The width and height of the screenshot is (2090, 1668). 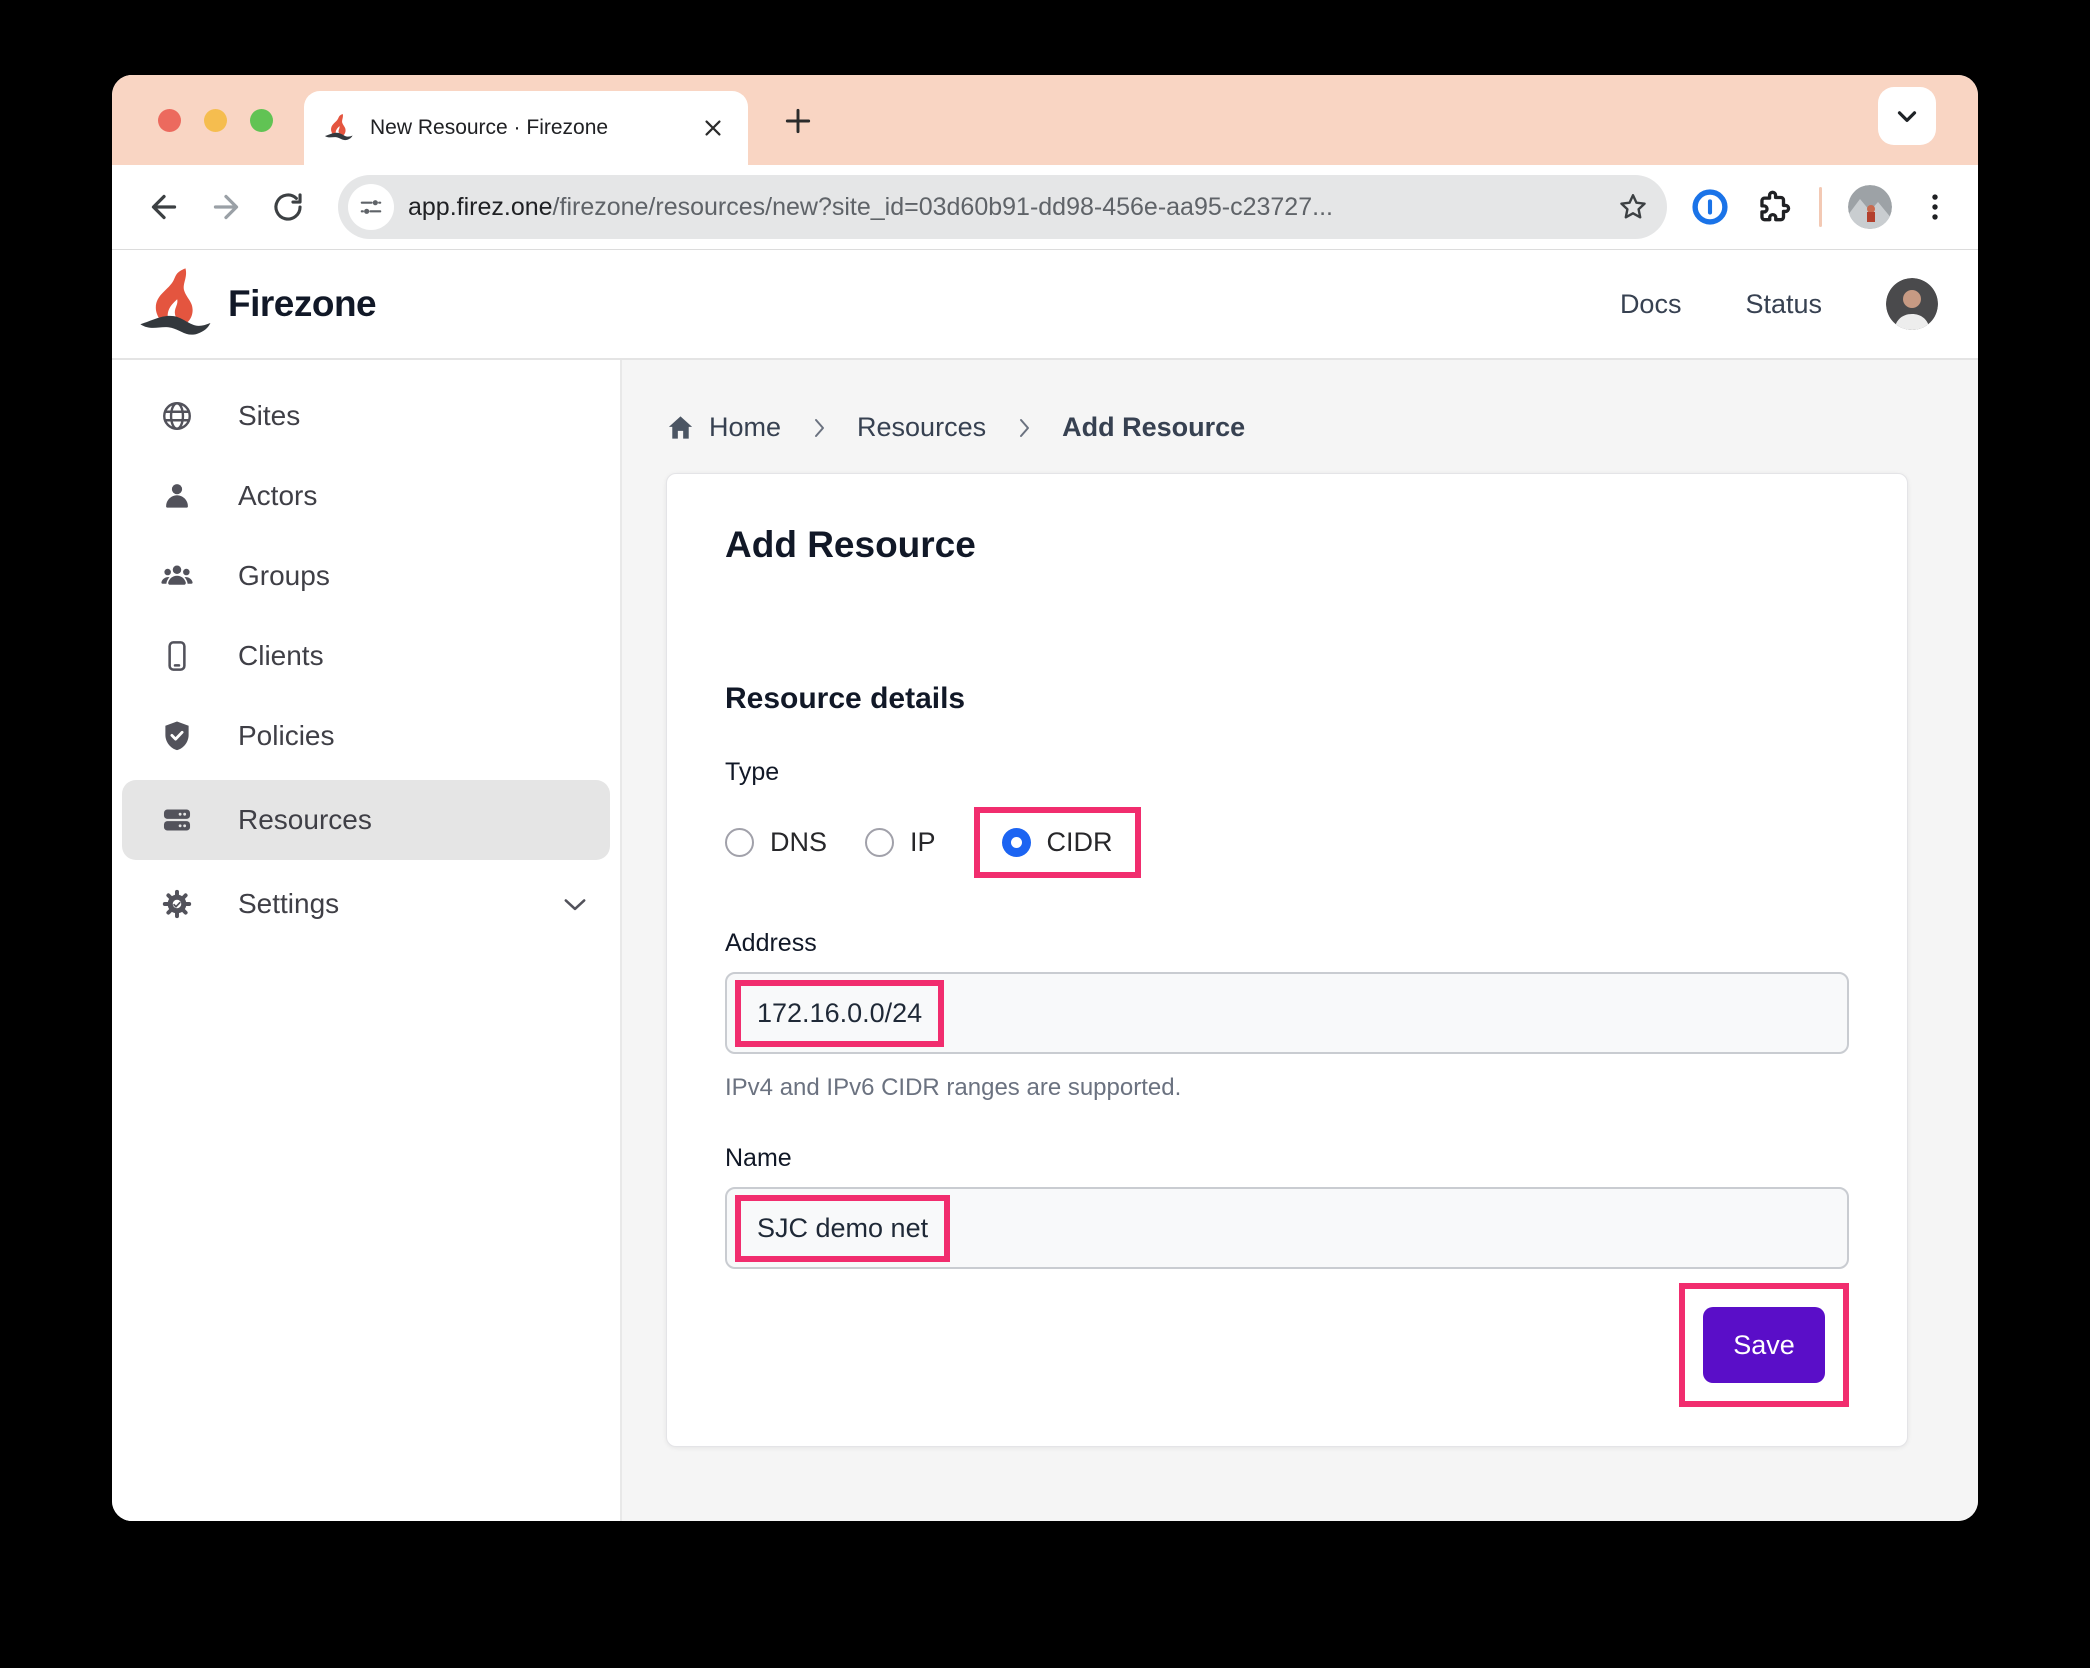 I want to click on page-title: Add Resource, so click(x=850, y=544).